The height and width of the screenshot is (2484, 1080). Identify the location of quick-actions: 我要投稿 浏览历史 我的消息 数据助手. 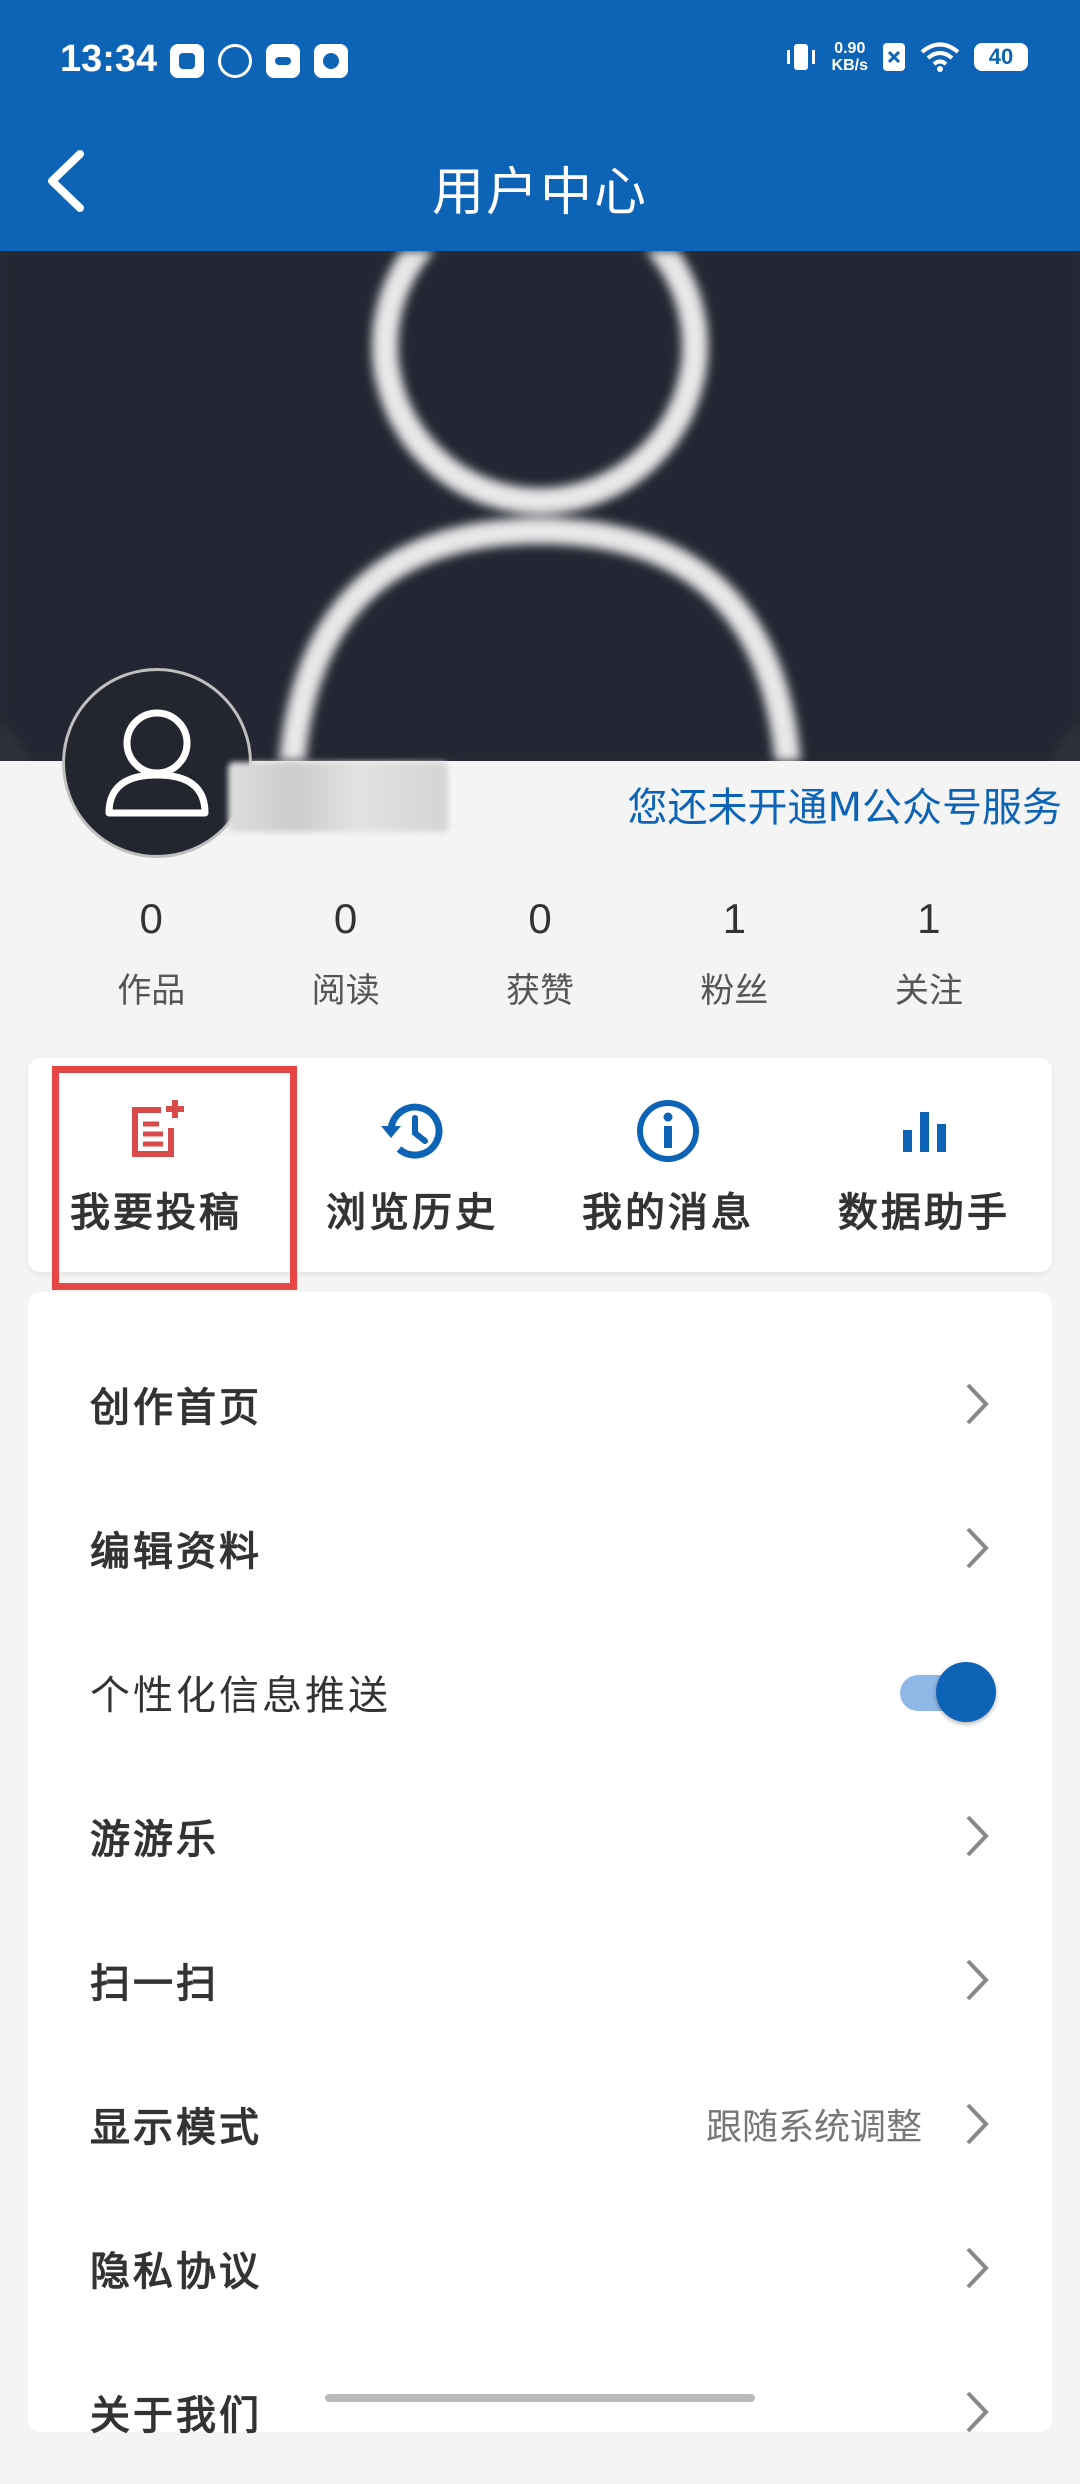
(540, 1165).